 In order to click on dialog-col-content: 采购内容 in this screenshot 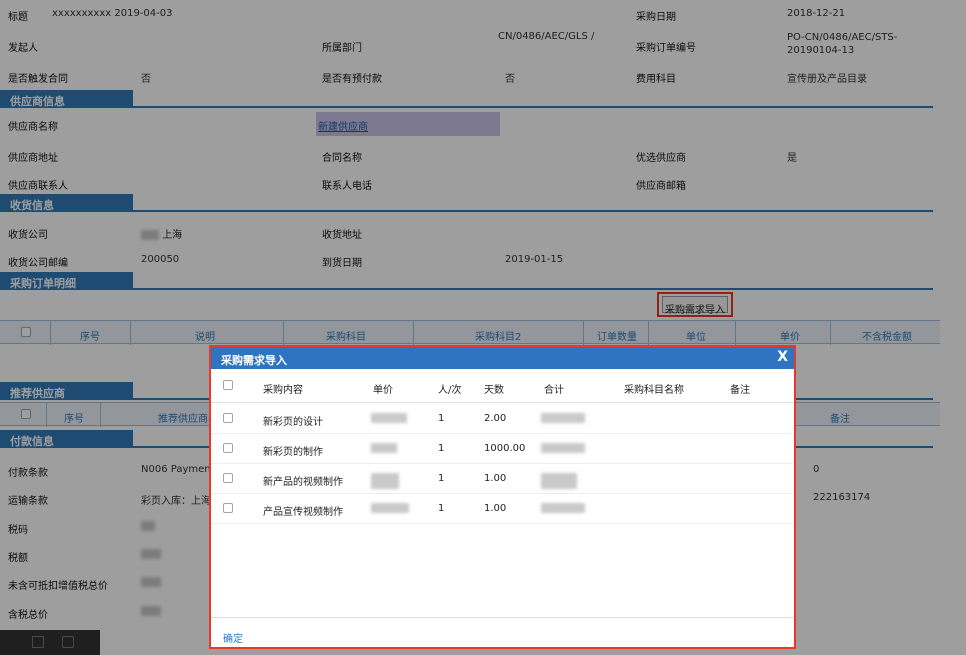, I will do `click(283, 390)`.